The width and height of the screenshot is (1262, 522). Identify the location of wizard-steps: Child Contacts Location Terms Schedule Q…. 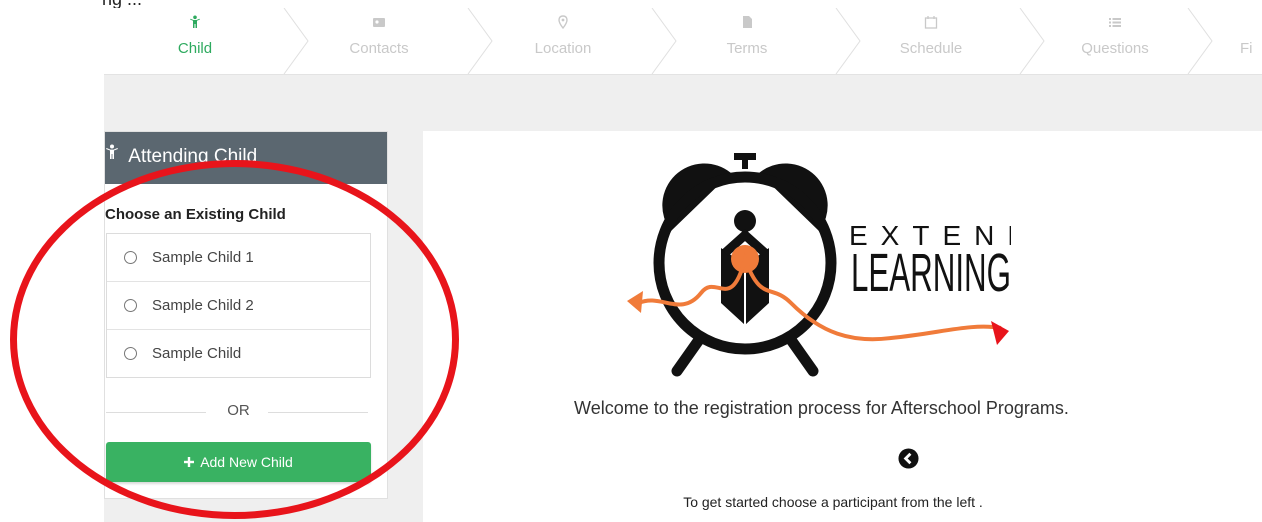
(683, 41).